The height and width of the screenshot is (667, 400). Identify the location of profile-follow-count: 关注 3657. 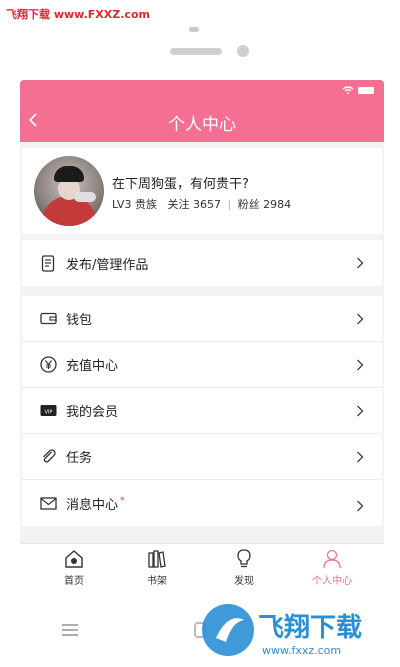
(194, 204).